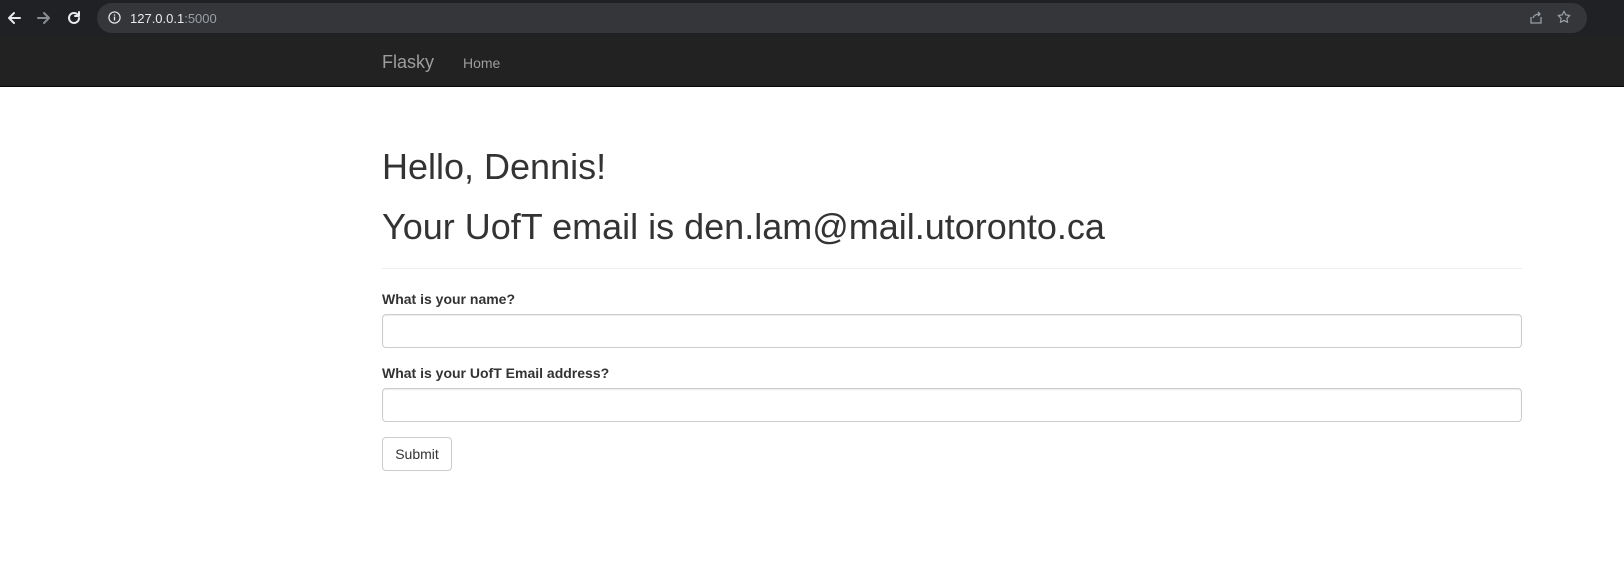 This screenshot has width=1624, height=579. I want to click on email-label: What is your UofT Email address?, so click(496, 373).